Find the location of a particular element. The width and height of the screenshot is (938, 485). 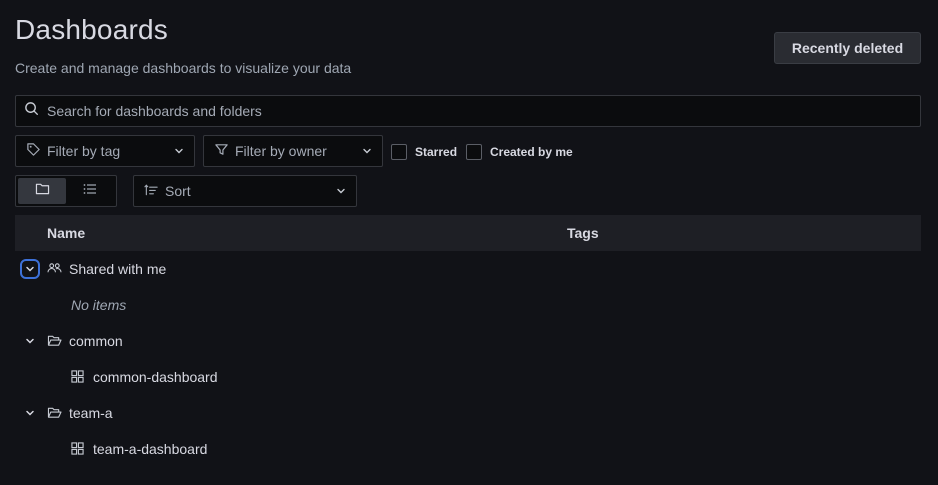

list-view-icon is located at coordinates (90, 191).